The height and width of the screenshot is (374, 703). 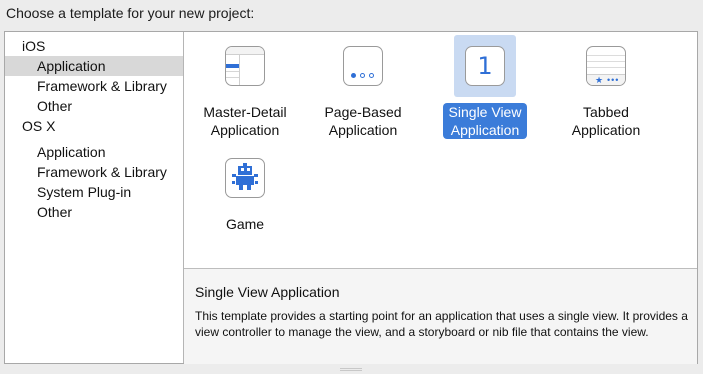 What do you see at coordinates (351, 370) in the screenshot?
I see `resize-handle` at bounding box center [351, 370].